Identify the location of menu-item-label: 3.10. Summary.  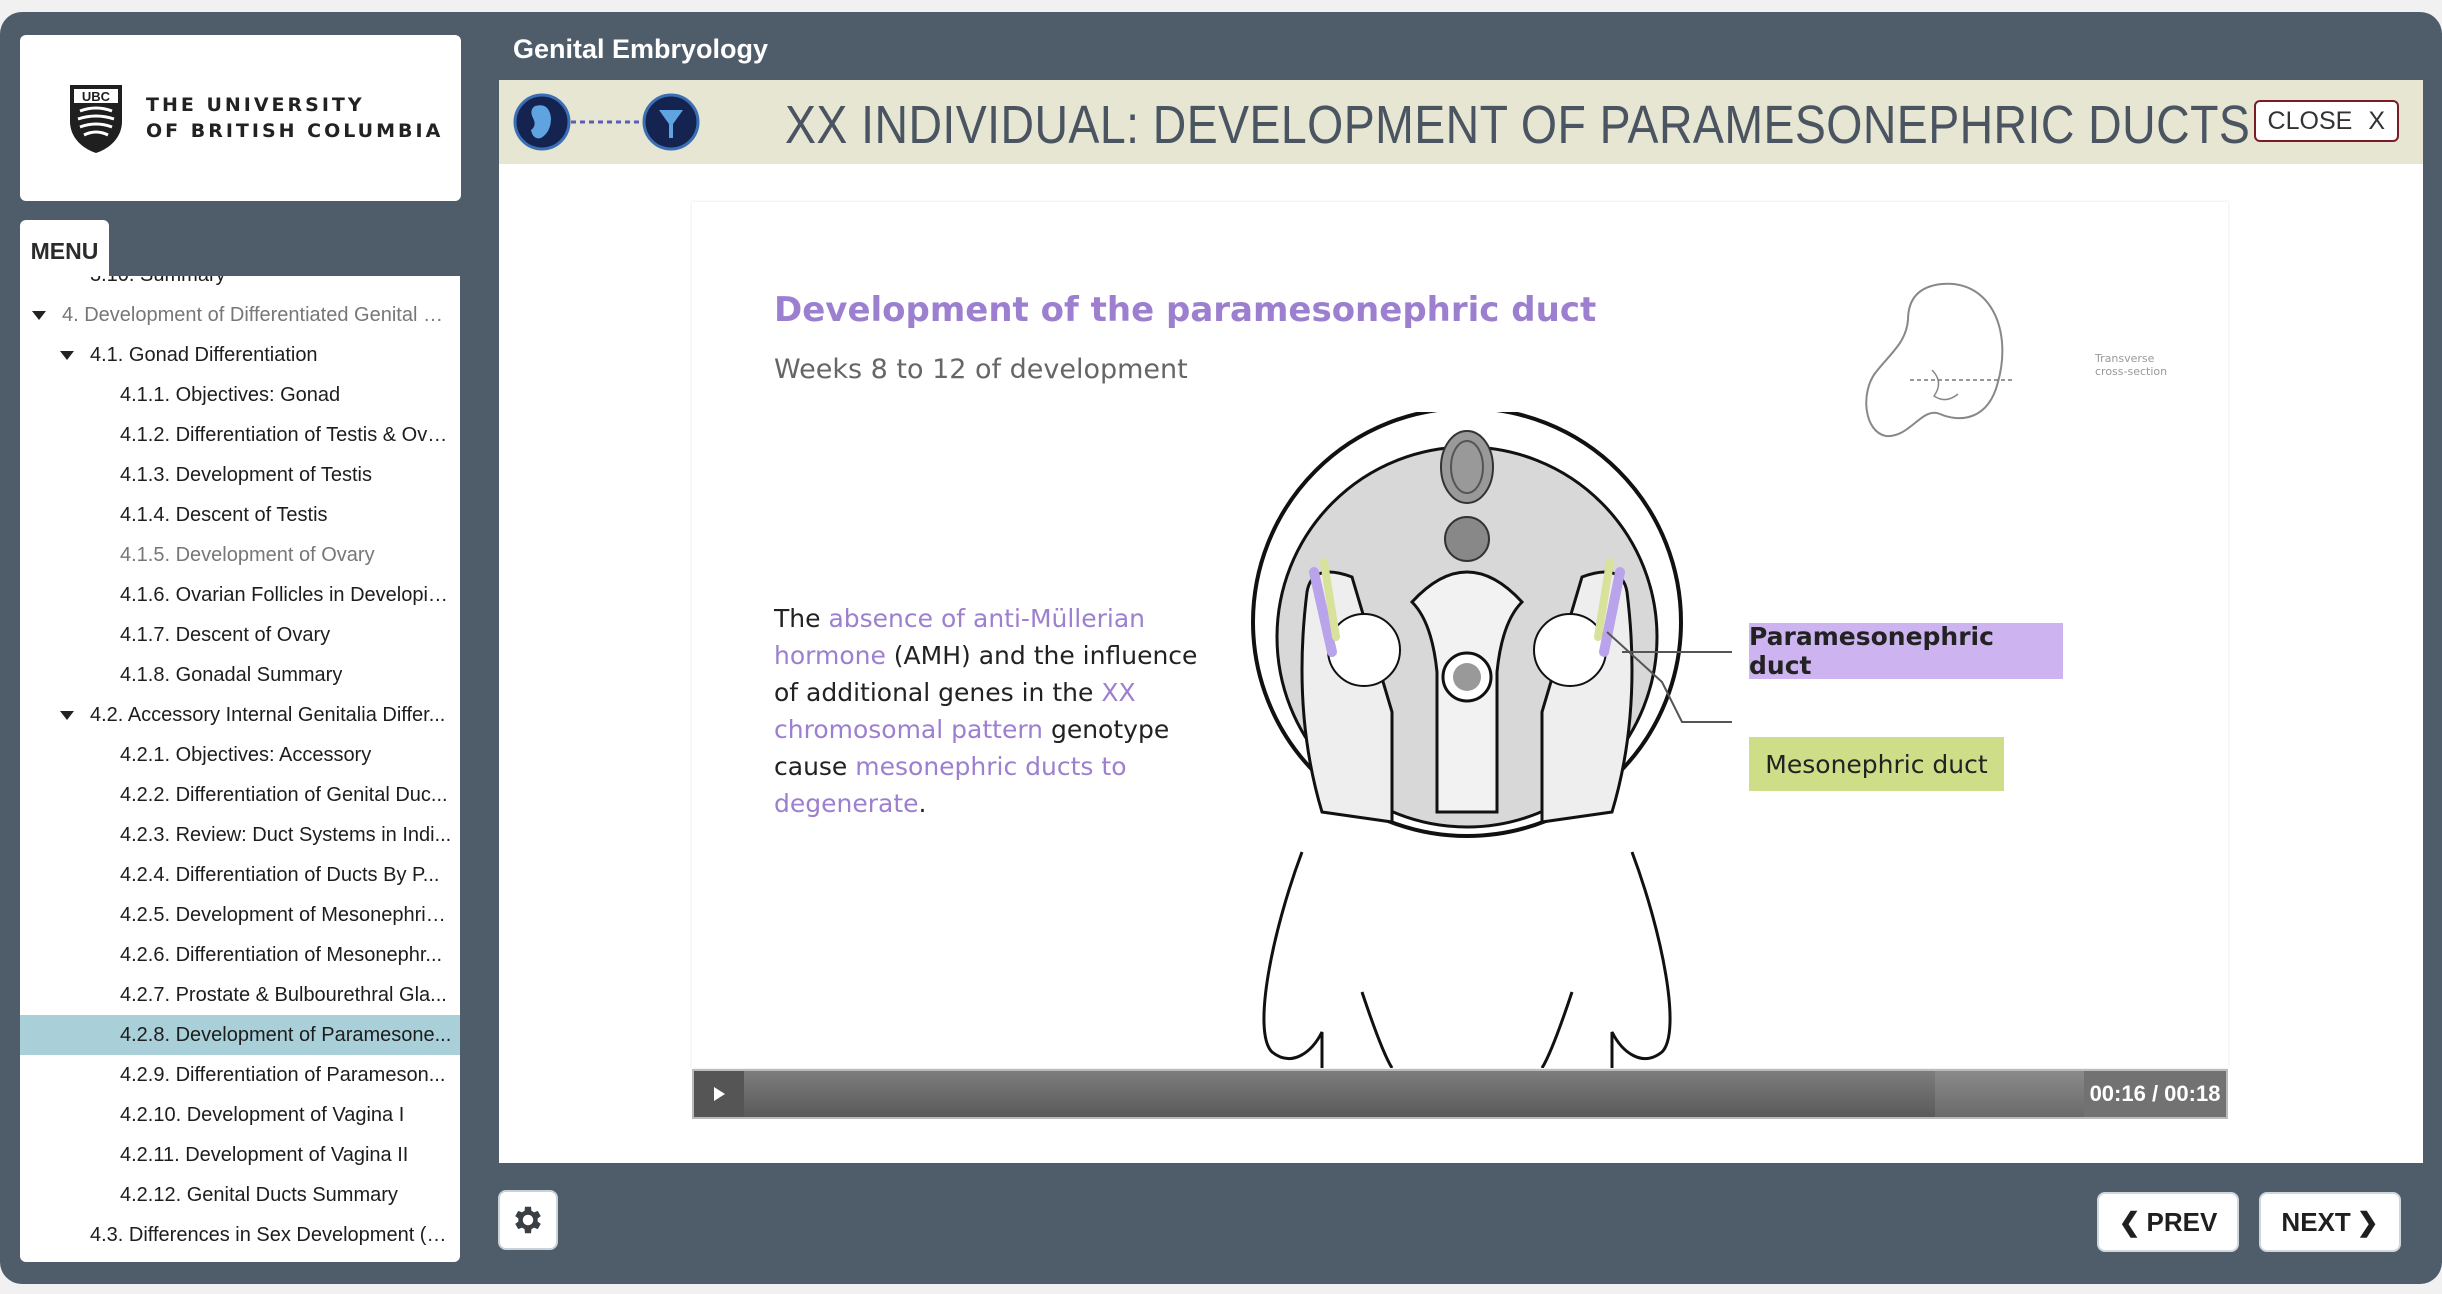
(158, 281).